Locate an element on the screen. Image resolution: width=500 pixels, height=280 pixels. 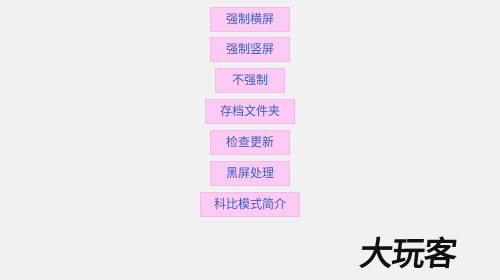
save-folder-button: 存档文件夹 is located at coordinates (250, 111).